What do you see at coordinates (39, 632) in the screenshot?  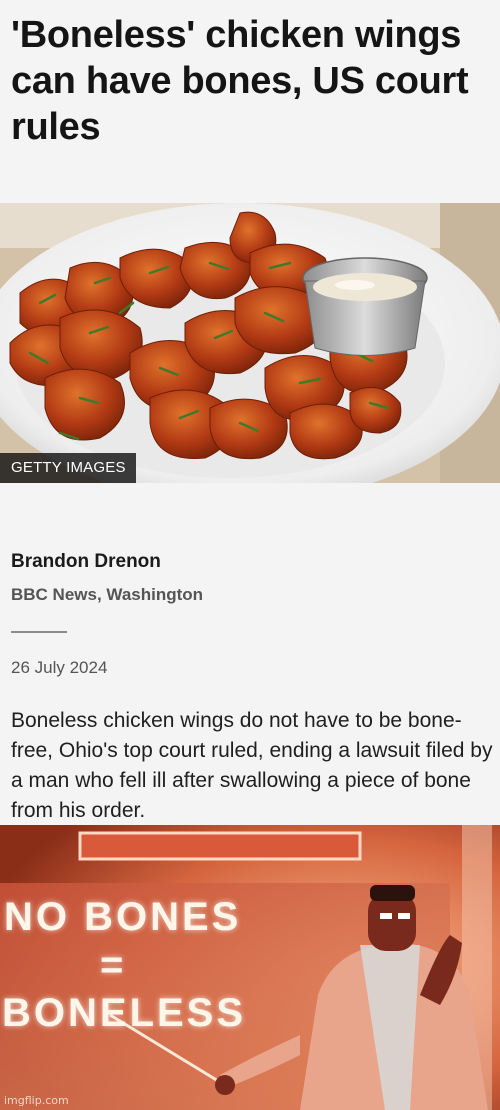 I see `byline-divider` at bounding box center [39, 632].